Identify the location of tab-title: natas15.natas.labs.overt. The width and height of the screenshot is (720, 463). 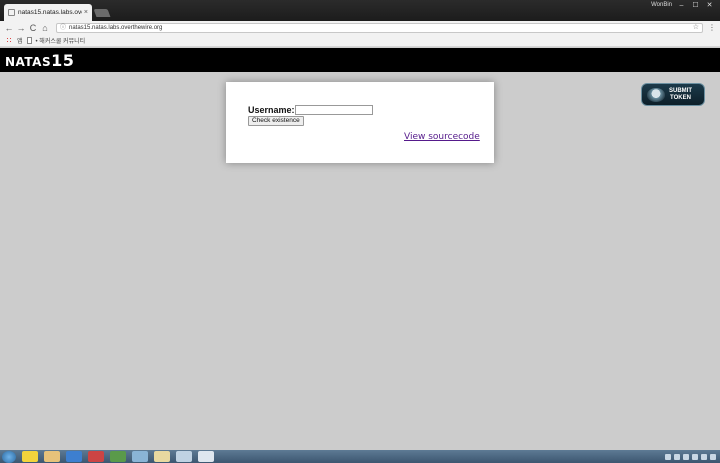
(50, 12).